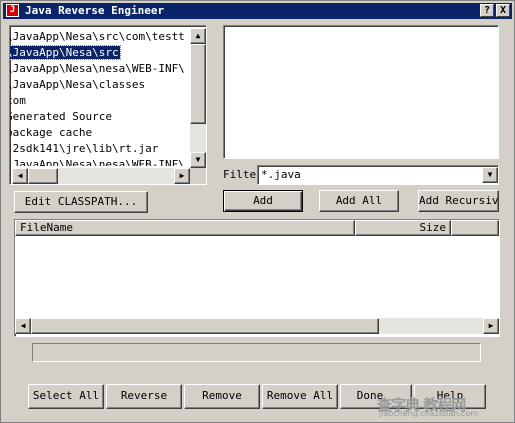 The height and width of the screenshot is (423, 515). I want to click on classpath-vertical-scrollbar: ▲ ▼, so click(198, 98).